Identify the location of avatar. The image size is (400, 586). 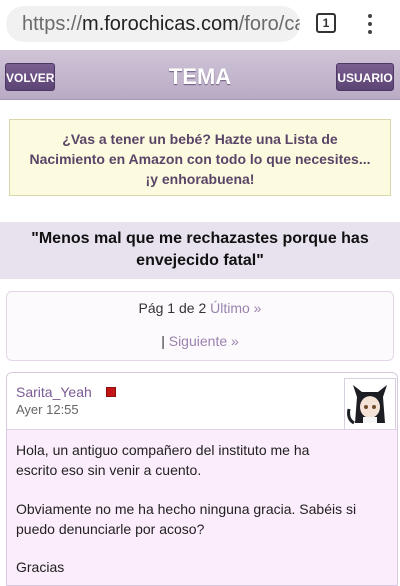
(370, 404).